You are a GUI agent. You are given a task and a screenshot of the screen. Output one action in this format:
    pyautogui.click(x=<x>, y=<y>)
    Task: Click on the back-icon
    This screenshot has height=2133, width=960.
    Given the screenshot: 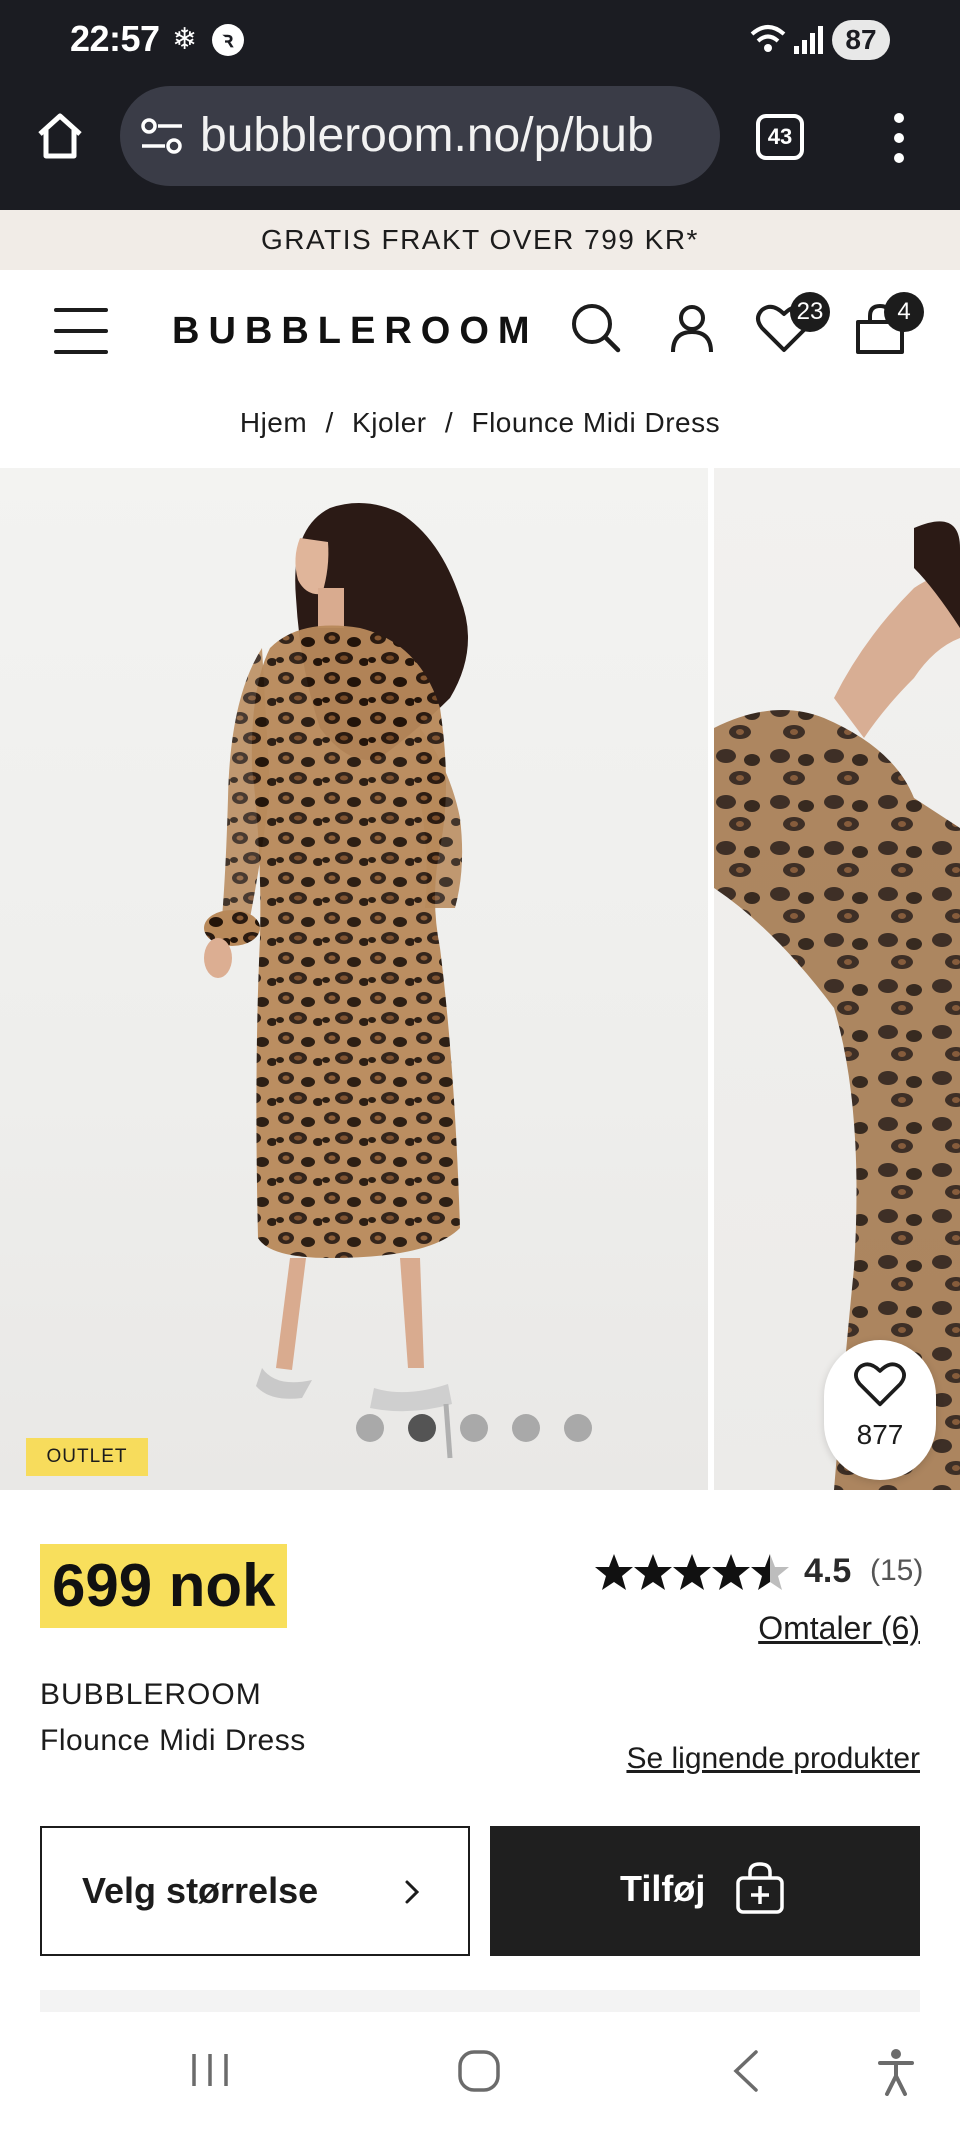 What is the action you would take?
    pyautogui.click(x=746, y=2071)
    